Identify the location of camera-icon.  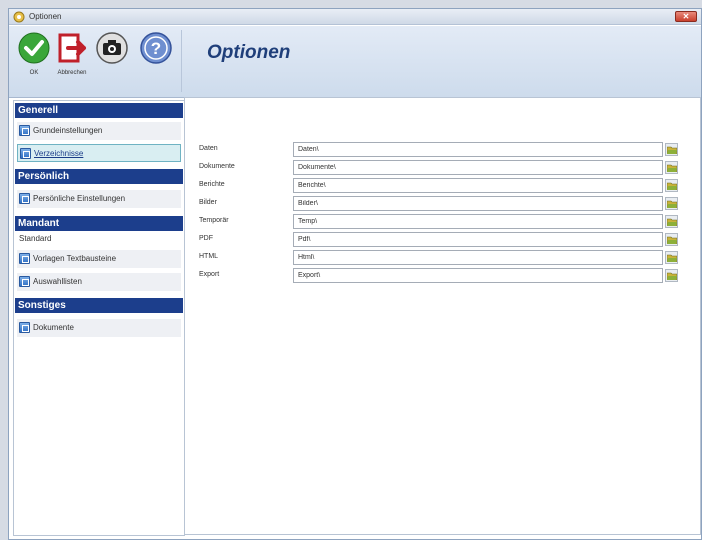
(112, 48).